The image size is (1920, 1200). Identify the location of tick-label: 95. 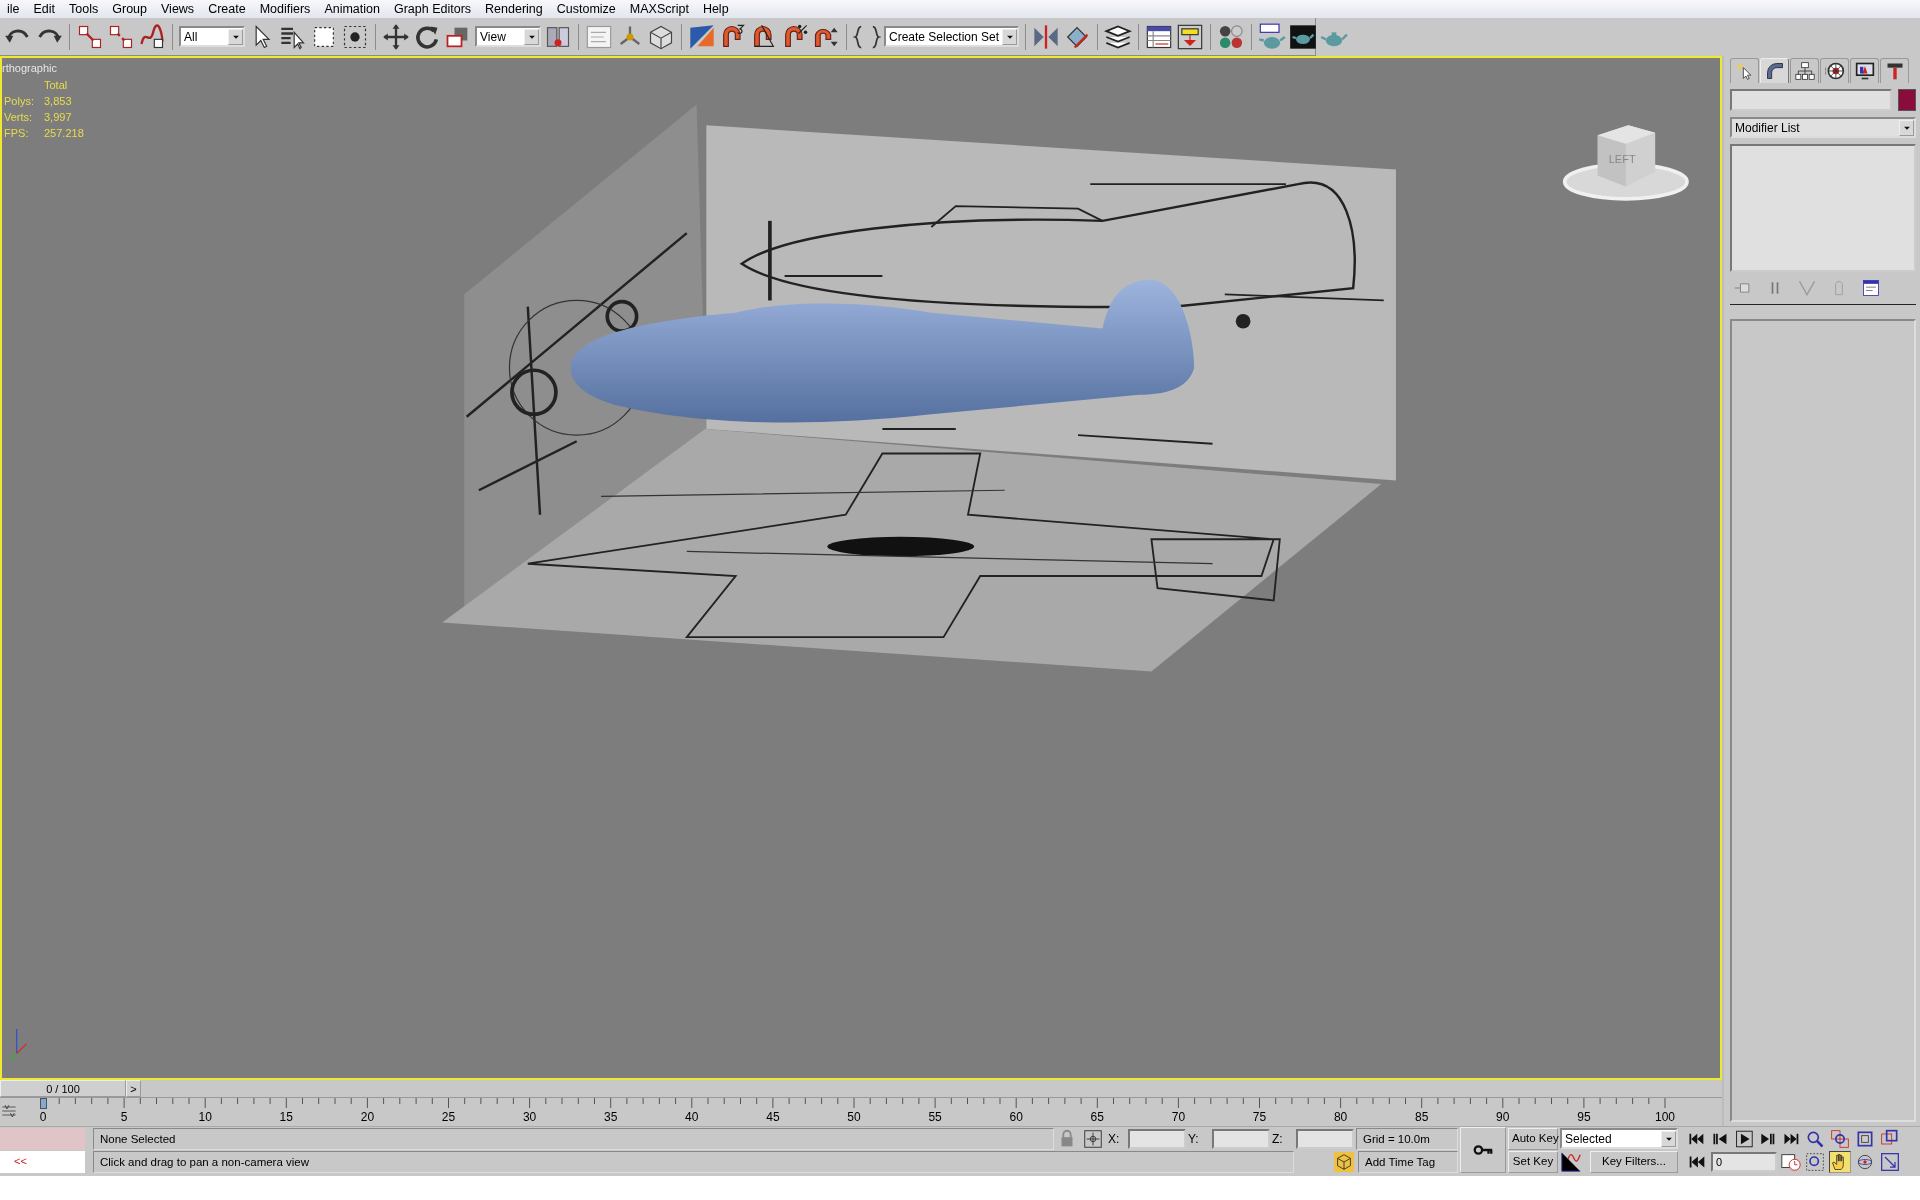
(1584, 1117).